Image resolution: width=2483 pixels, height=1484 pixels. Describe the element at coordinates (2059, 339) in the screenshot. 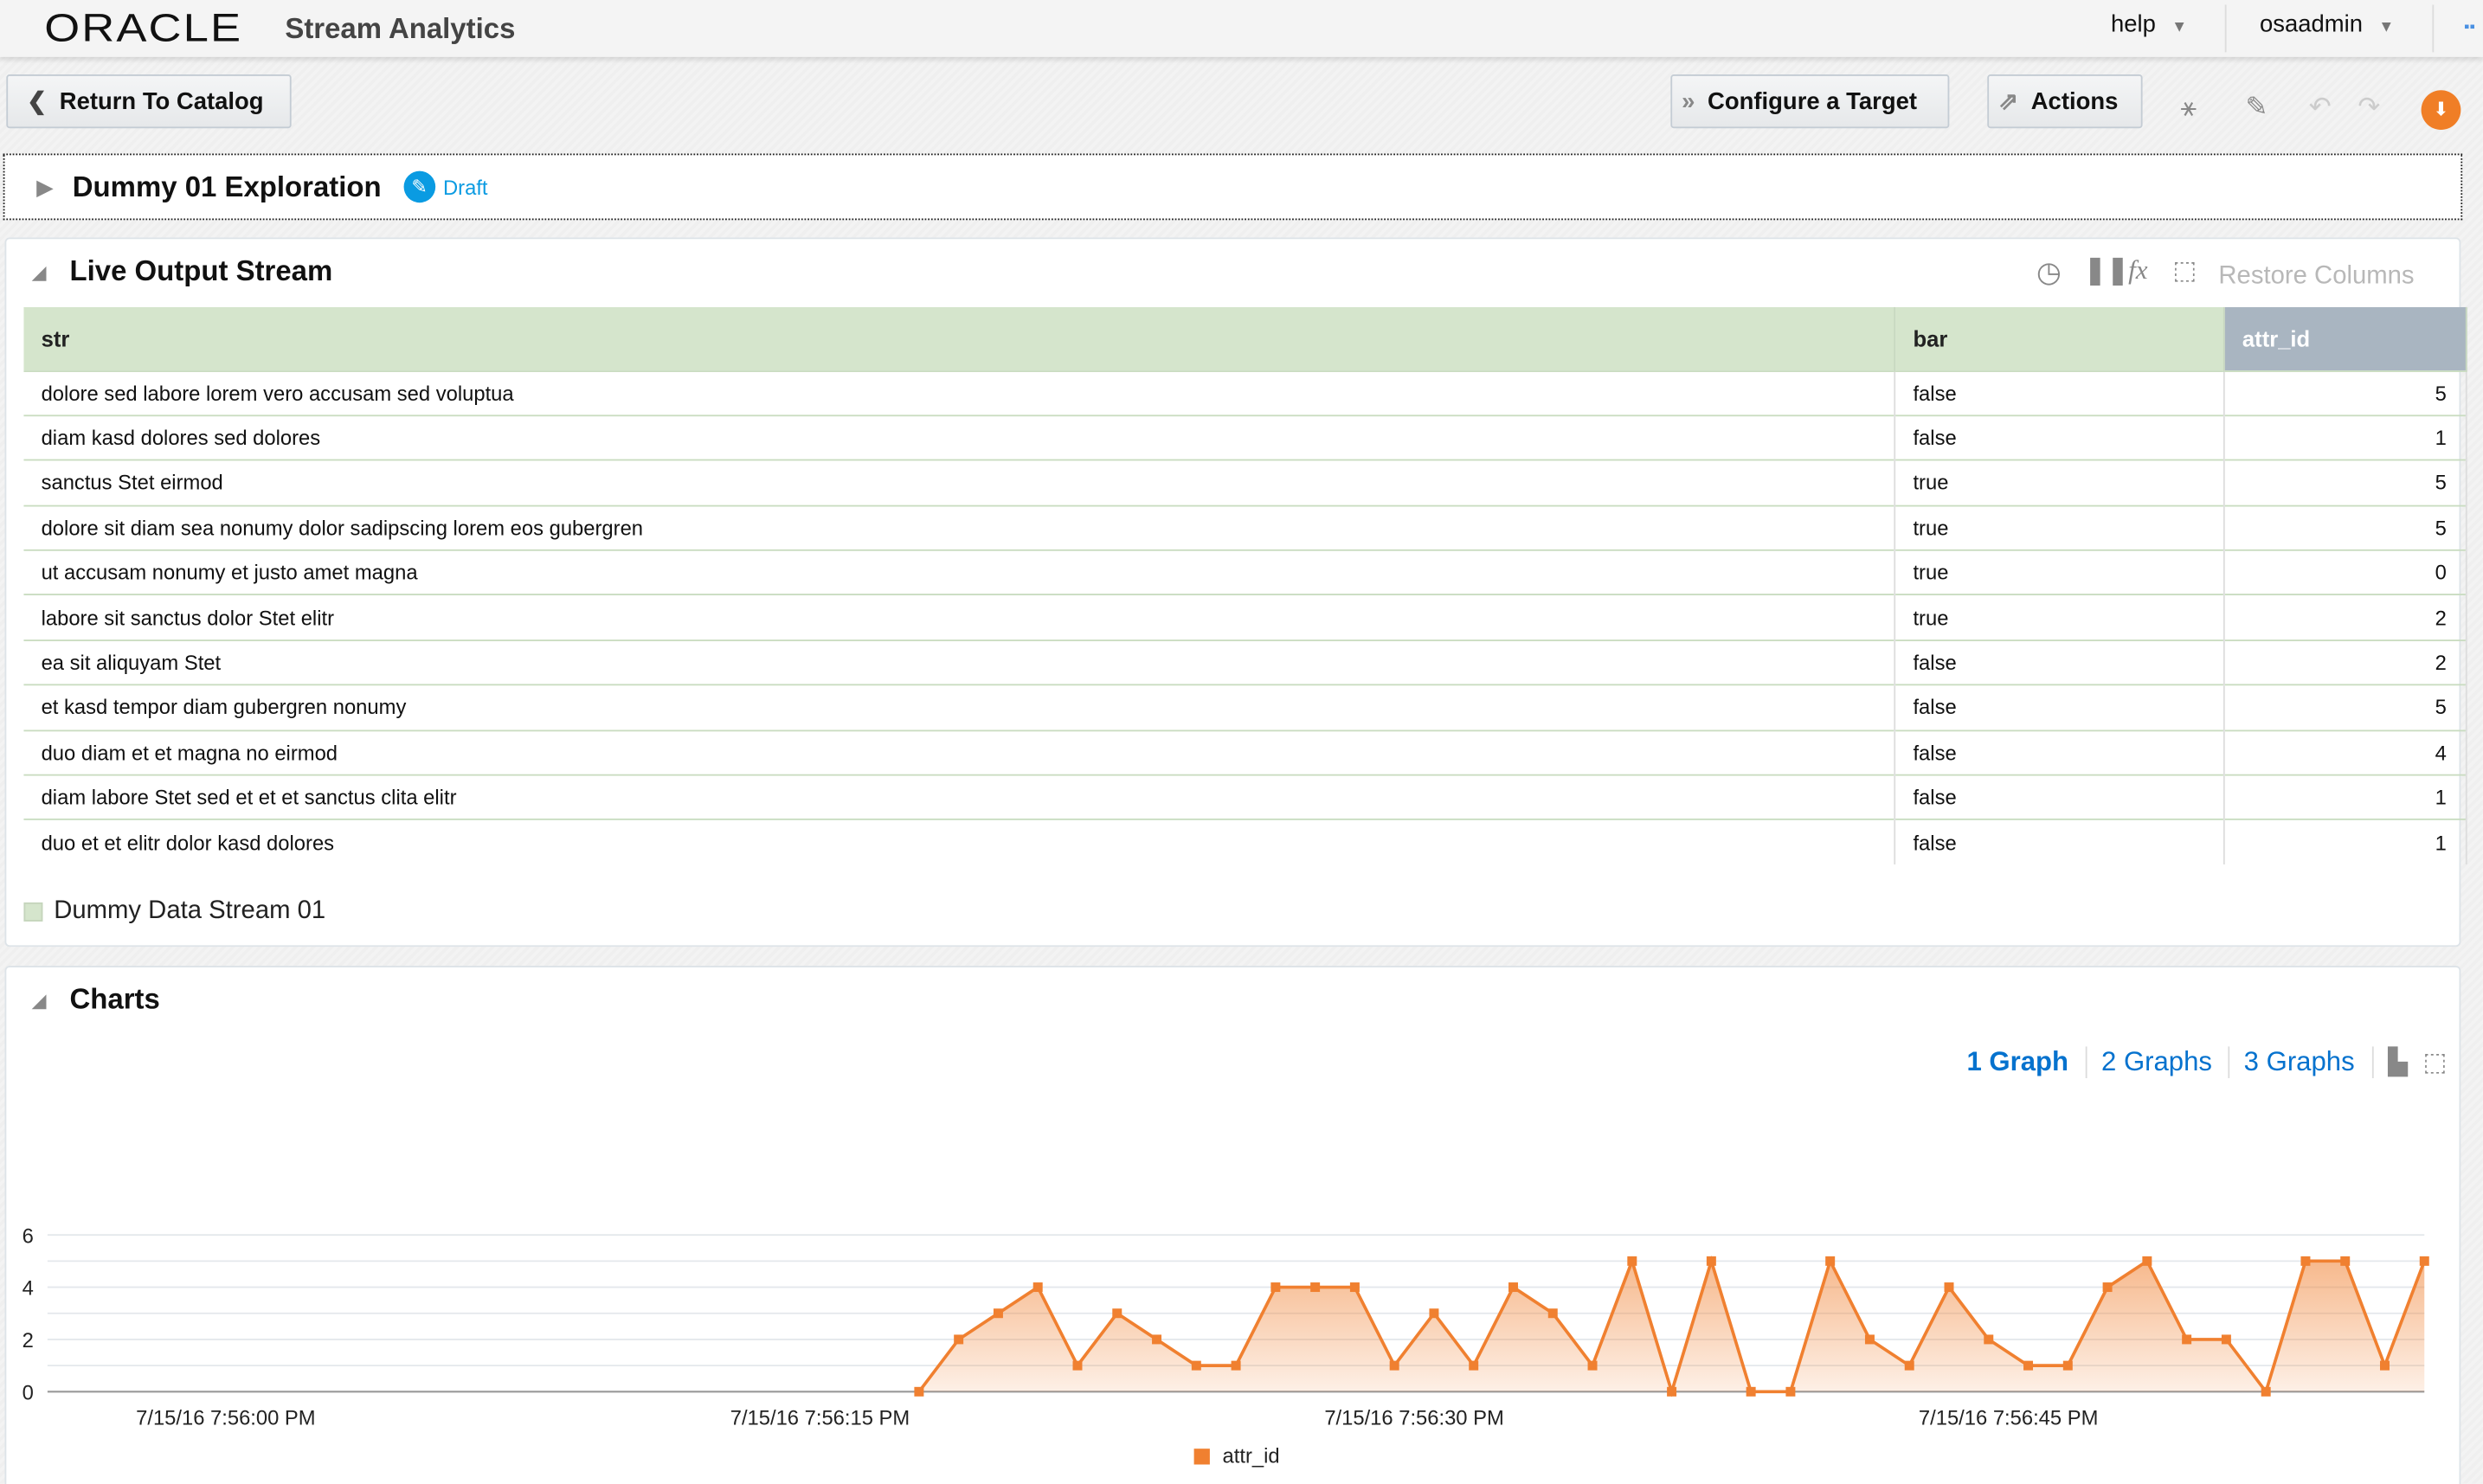

I see `column-header-bar: bar` at that location.